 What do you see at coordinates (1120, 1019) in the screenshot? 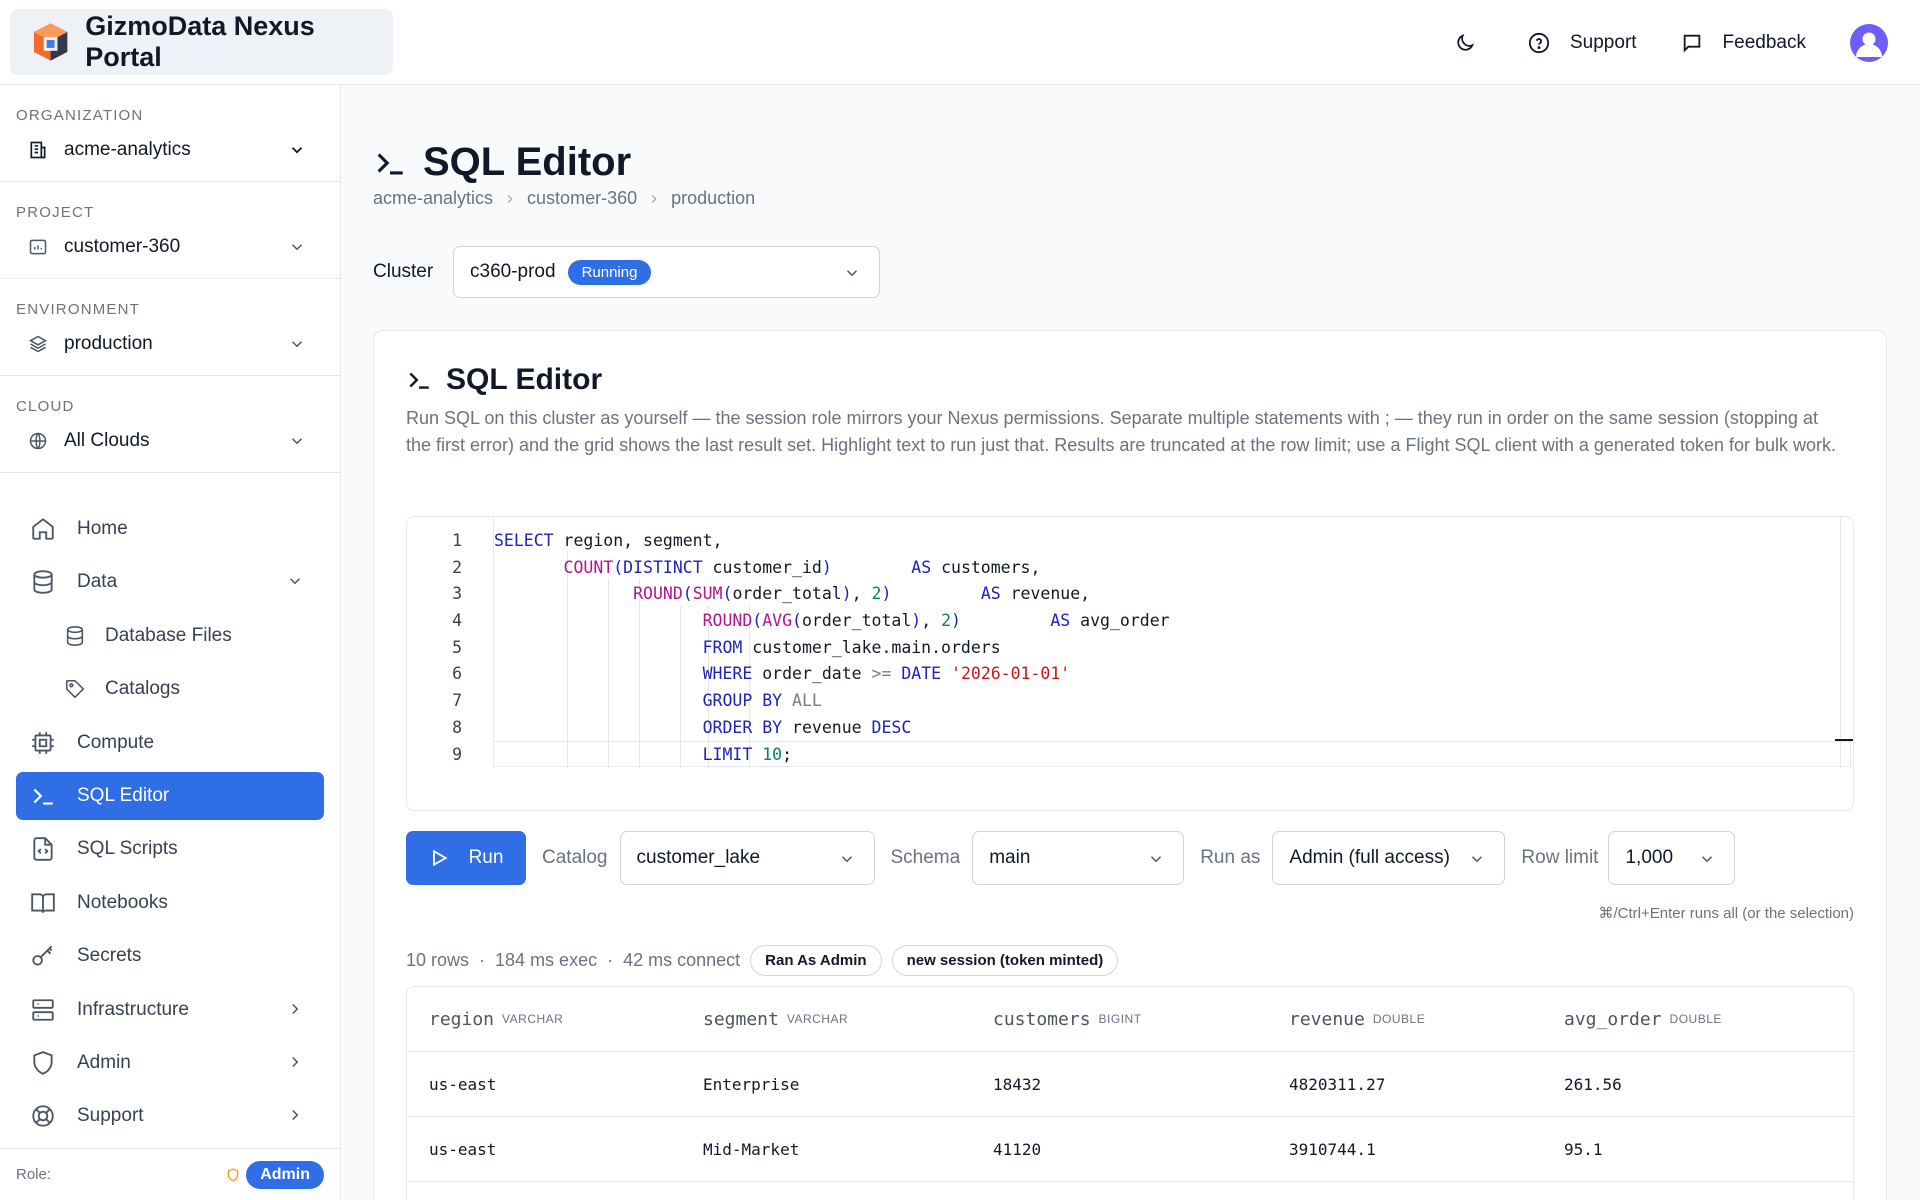
I see `column-type: BIGINT` at bounding box center [1120, 1019].